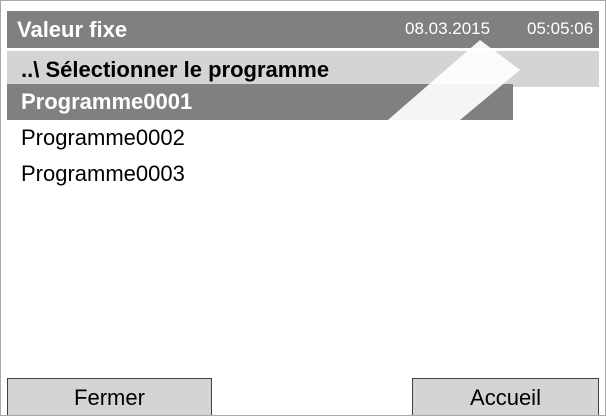 This screenshot has width=606, height=416. I want to click on program-list-item-3: Programme0003, so click(260, 174).